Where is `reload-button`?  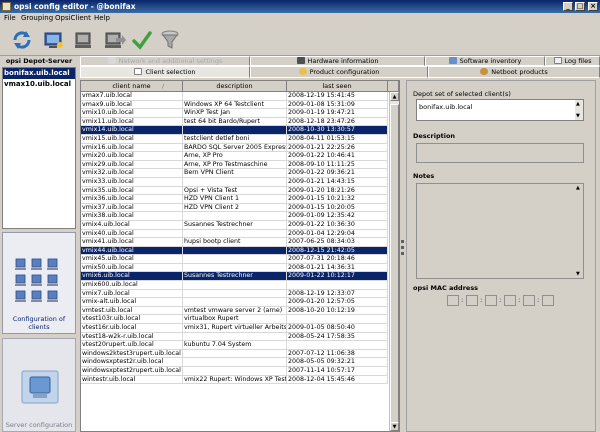
reload-button is located at coordinates (22, 40).